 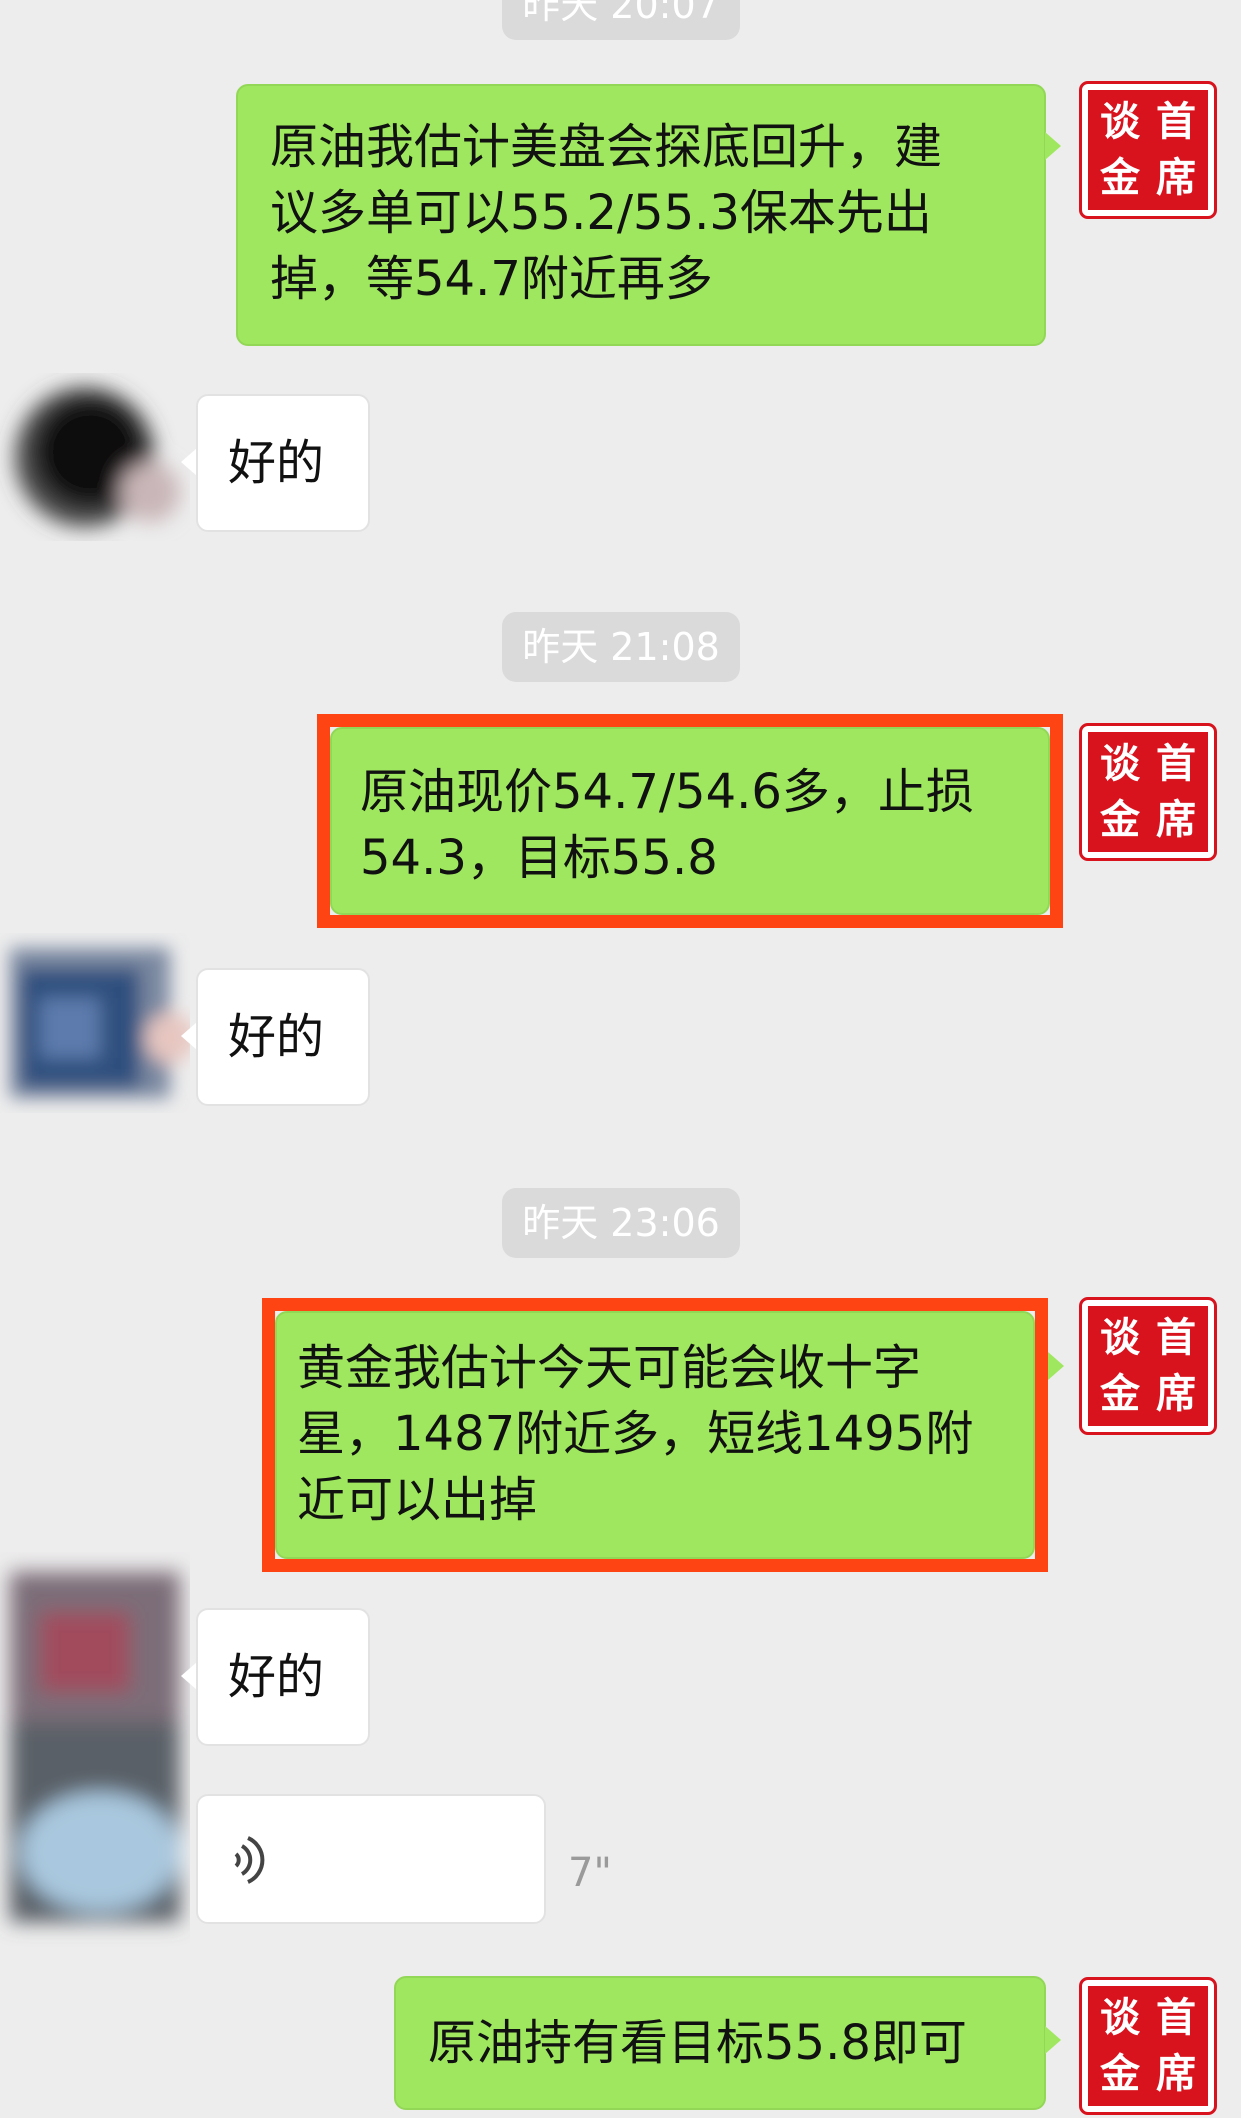 I want to click on voice-message-bubble, so click(x=371, y=1859).